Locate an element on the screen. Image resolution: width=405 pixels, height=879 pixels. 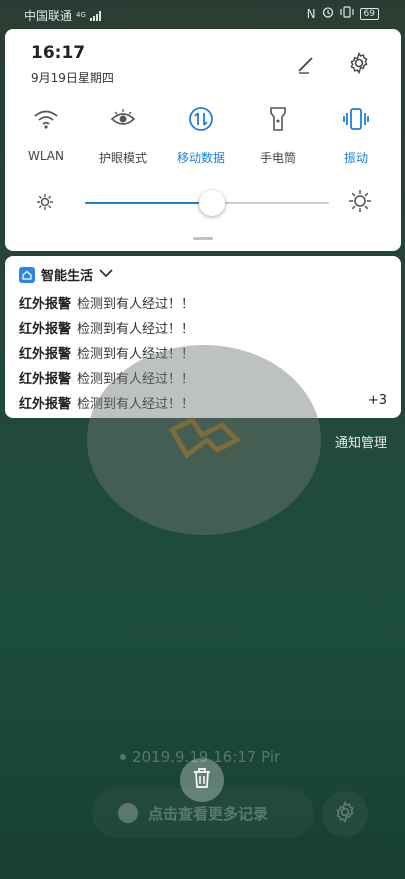
clear-notifications-button is located at coordinates (202, 780).